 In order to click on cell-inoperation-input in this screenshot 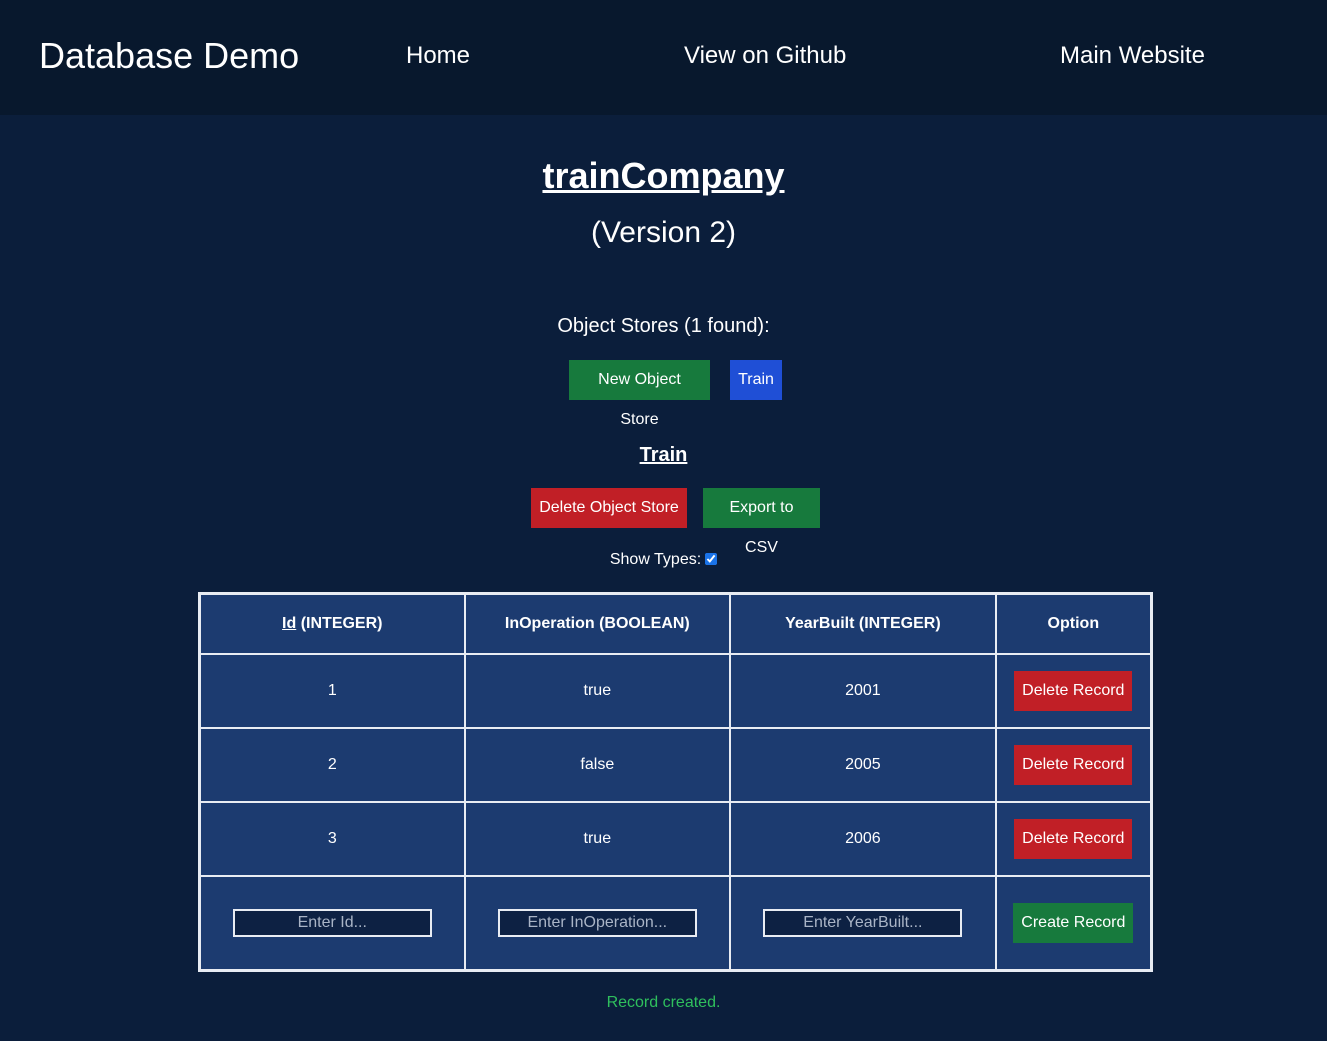, I will do `click(597, 923)`.